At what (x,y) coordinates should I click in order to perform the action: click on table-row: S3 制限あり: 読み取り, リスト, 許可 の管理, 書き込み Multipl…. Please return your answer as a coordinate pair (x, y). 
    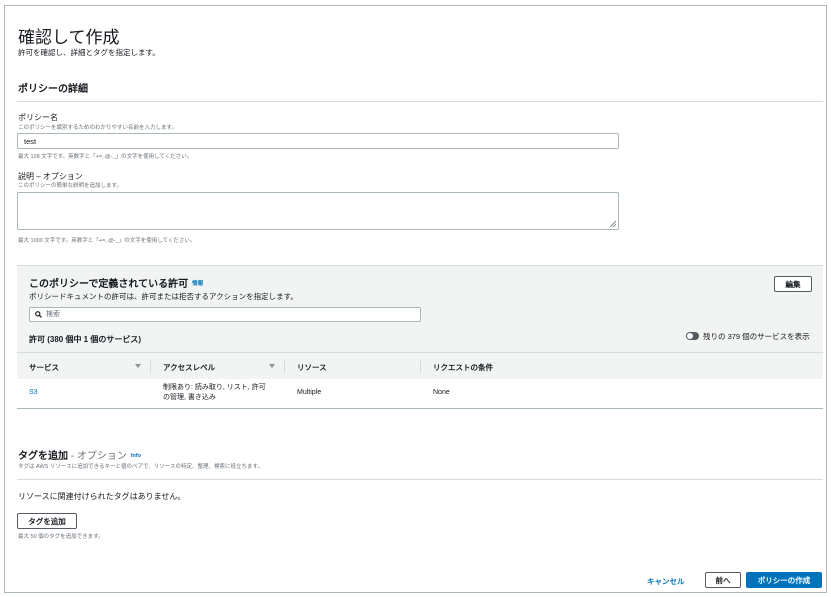
    Looking at the image, I should click on (420, 394).